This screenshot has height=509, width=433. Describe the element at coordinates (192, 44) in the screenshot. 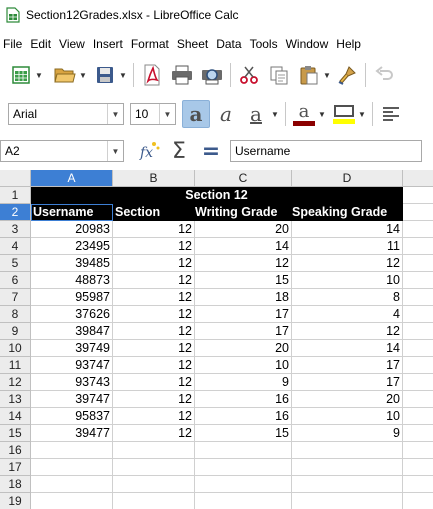

I see `menu-sheet: Sheet` at that location.